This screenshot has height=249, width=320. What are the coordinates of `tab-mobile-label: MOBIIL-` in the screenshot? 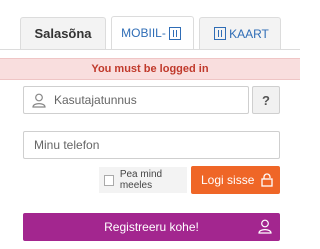 It's located at (143, 33).